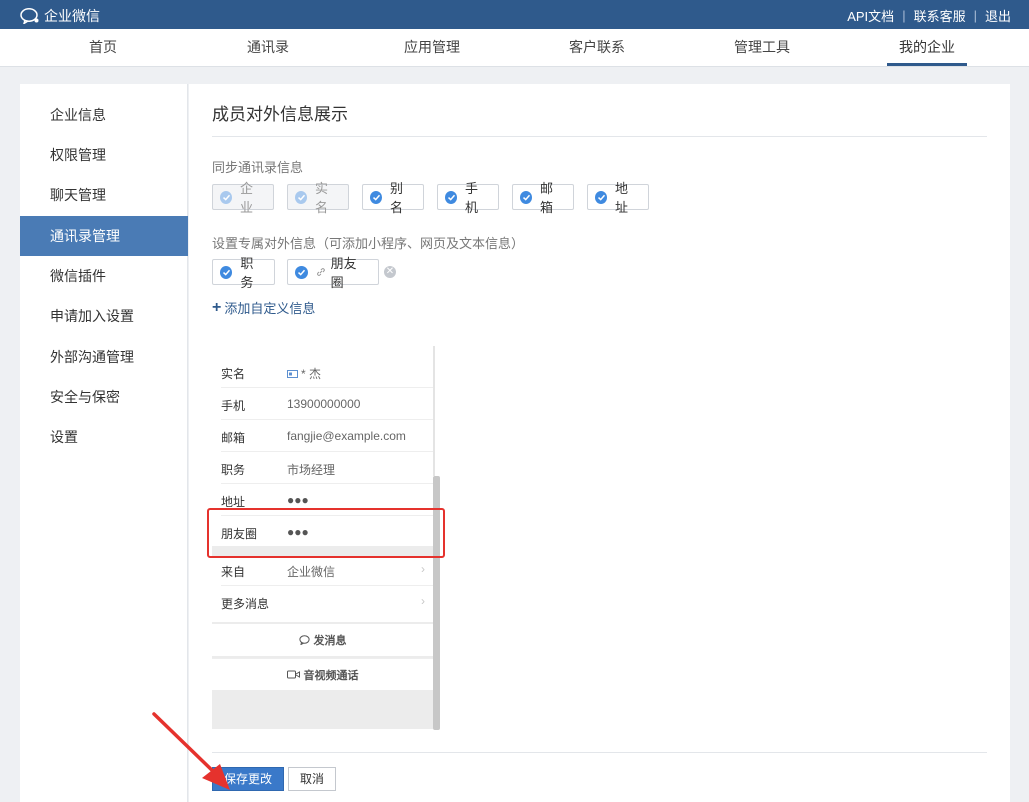  I want to click on page-title: 成员对外信息展示, so click(280, 114).